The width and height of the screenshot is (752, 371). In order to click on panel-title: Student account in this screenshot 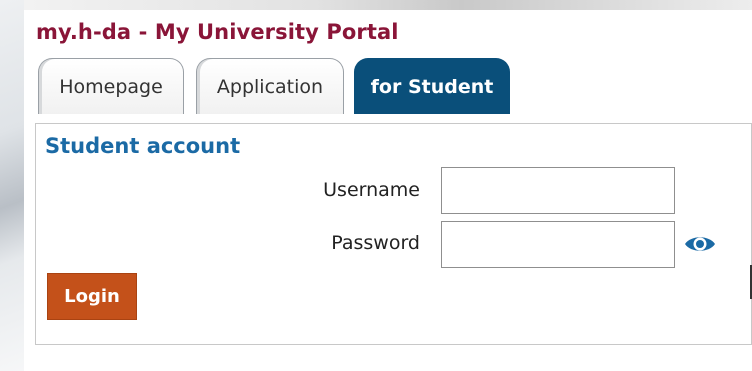, I will do `click(143, 146)`.